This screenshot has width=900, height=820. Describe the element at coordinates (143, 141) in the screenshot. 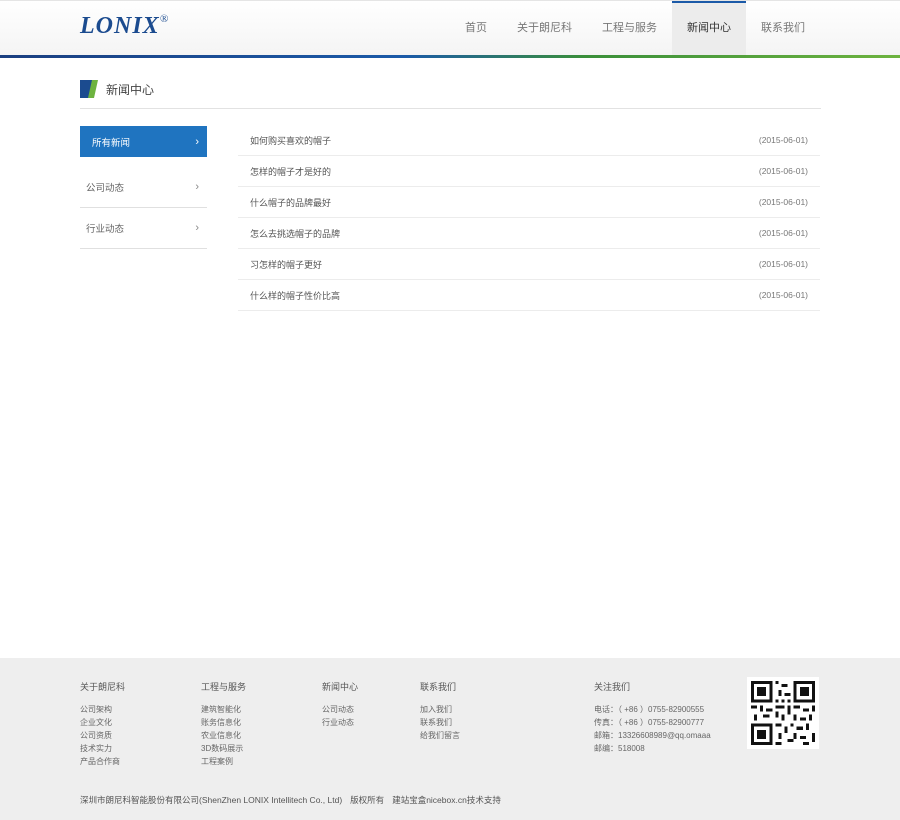

I see `sidebar-item-all-news: 所有新闻 ›` at that location.